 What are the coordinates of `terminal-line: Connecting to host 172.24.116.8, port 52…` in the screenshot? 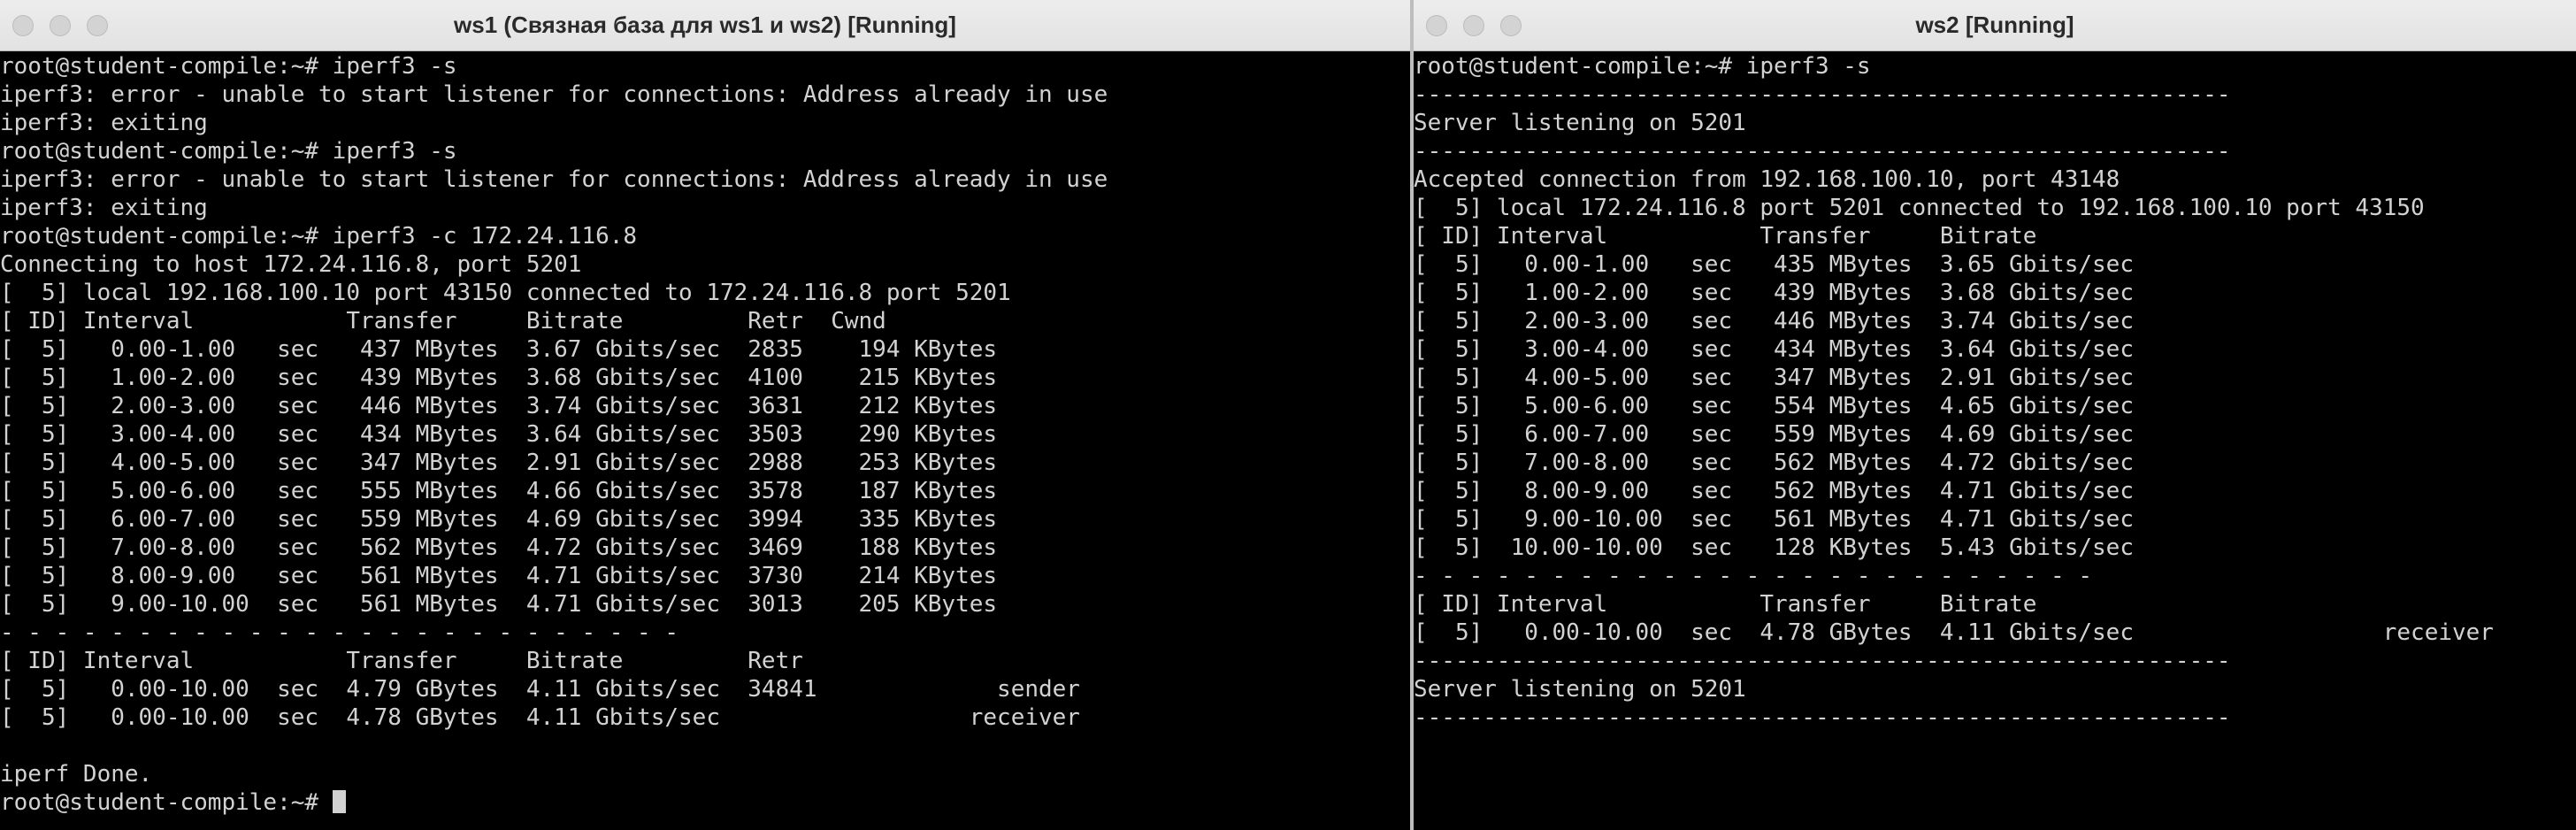 It's located at (291, 264).